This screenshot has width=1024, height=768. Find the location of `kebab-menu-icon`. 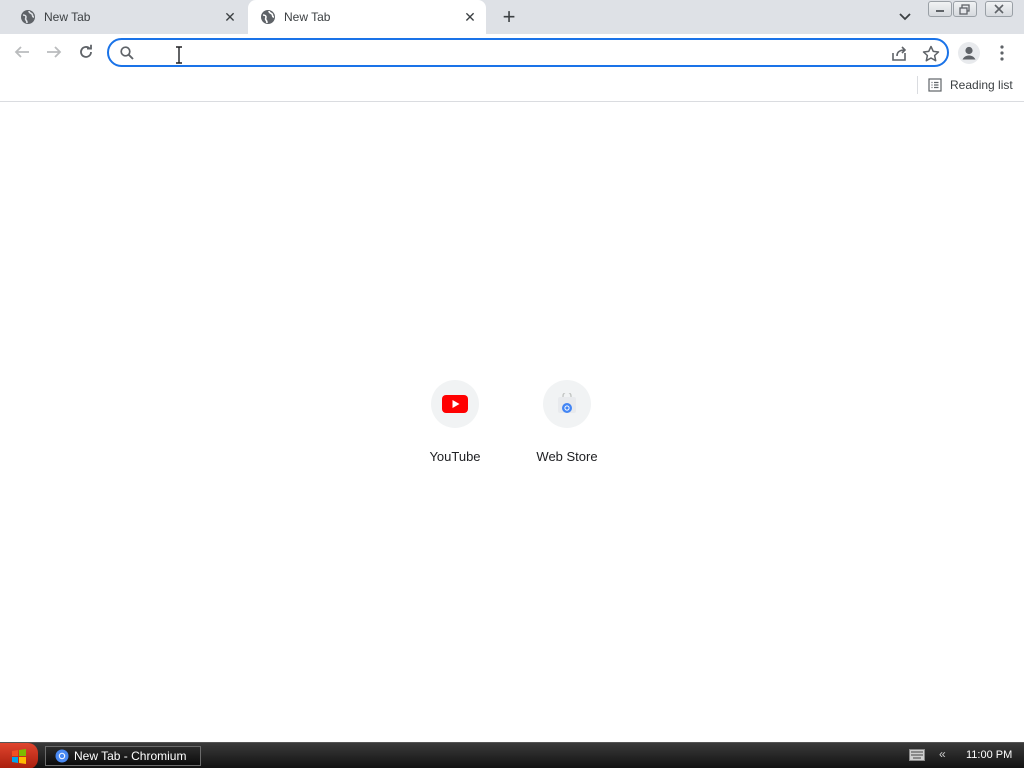

kebab-menu-icon is located at coordinates (1002, 53).